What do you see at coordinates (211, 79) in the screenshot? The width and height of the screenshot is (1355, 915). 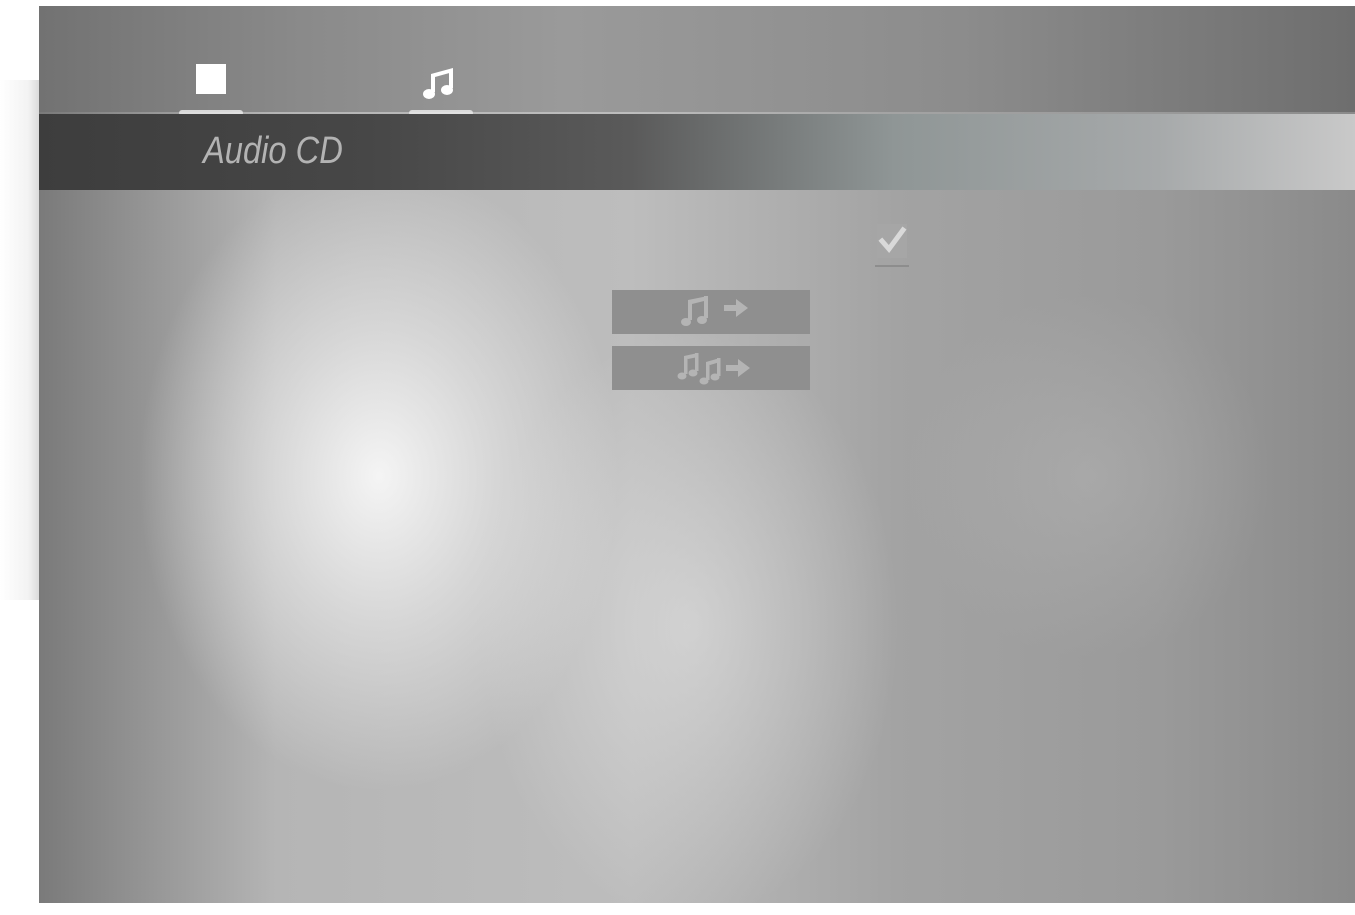 I see `disc-square-icon` at bounding box center [211, 79].